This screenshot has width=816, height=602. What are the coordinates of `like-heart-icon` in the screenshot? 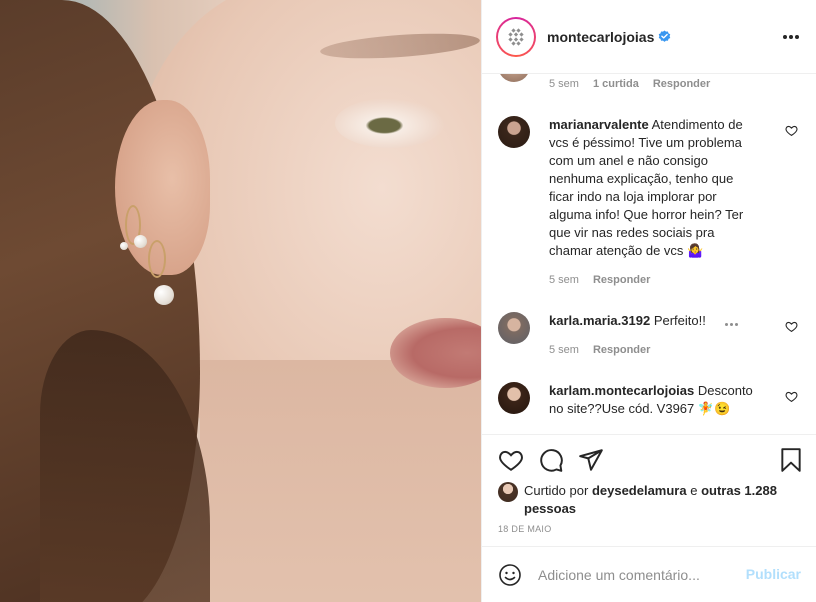 It's located at (511, 460).